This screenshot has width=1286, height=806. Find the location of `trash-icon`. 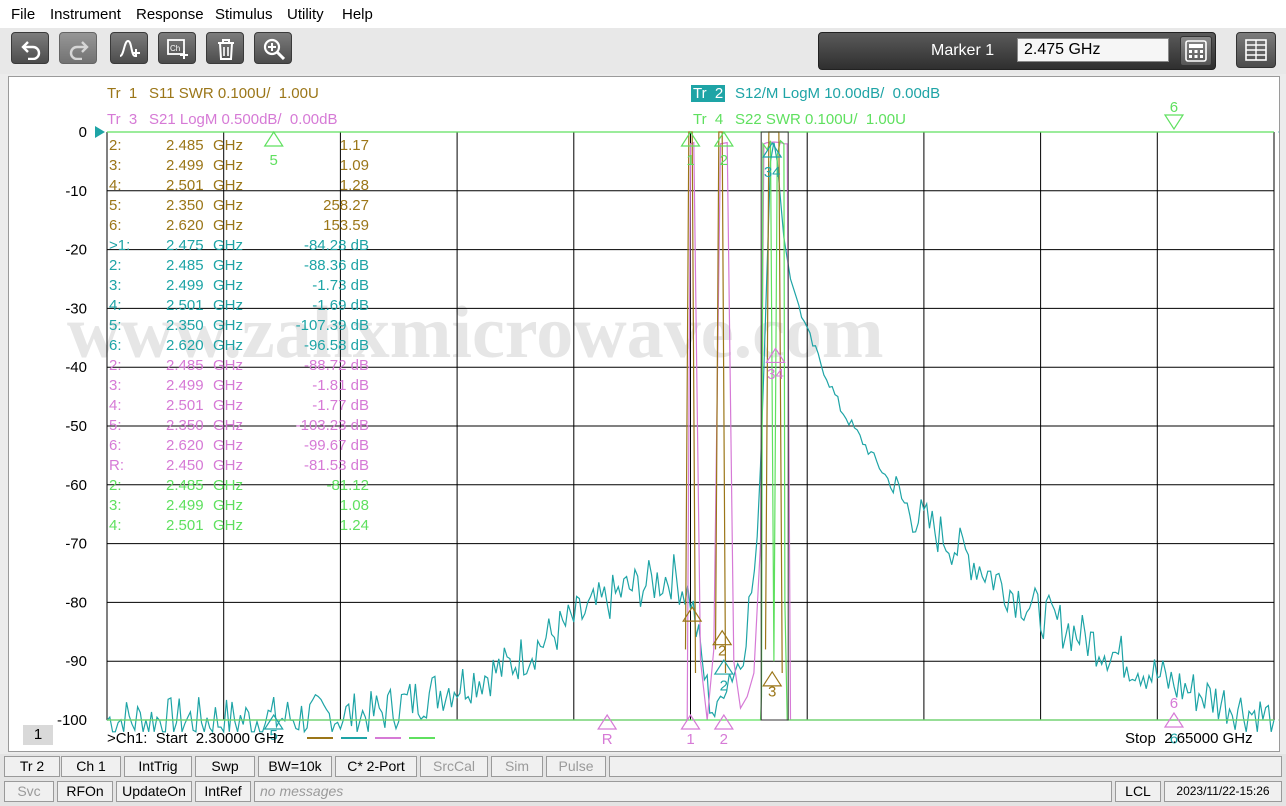

trash-icon is located at coordinates (226, 49).